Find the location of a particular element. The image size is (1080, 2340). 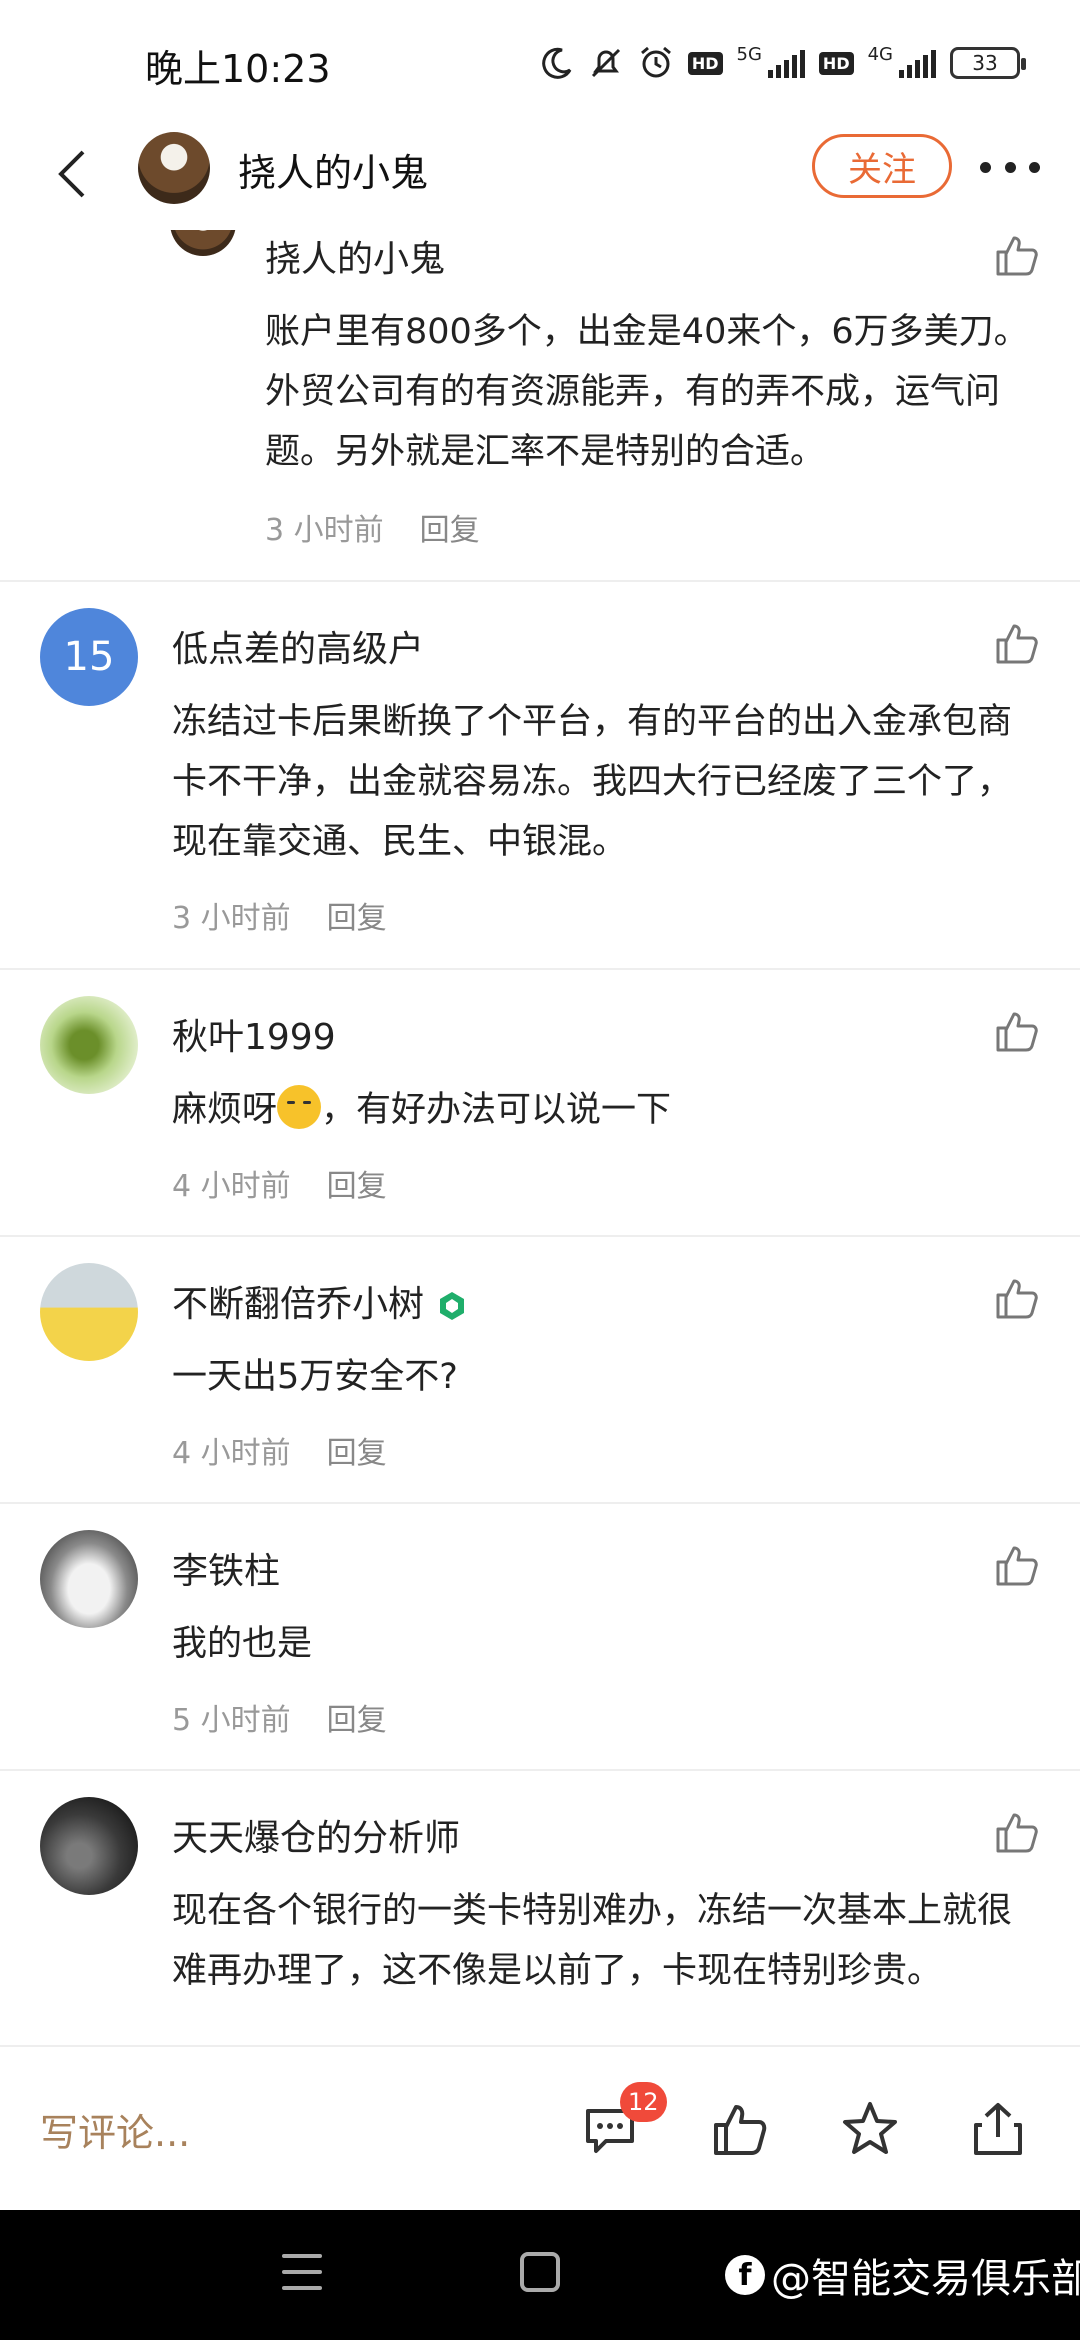

comment-text: 麻烦呀 ，有好办法可以说一下 is located at coordinates (602, 1110).